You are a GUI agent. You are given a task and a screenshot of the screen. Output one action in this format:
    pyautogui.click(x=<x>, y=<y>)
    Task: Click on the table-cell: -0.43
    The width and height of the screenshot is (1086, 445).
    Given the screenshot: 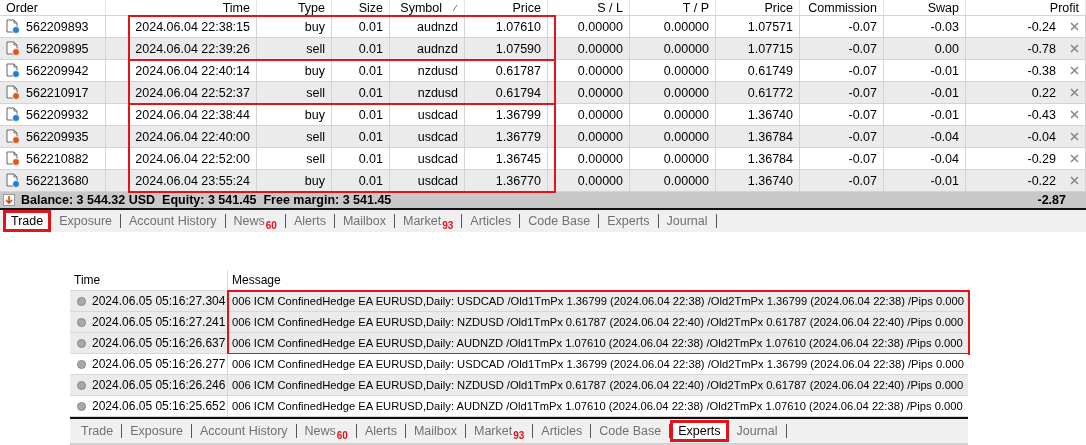 What is the action you would take?
    pyautogui.click(x=1041, y=114)
    